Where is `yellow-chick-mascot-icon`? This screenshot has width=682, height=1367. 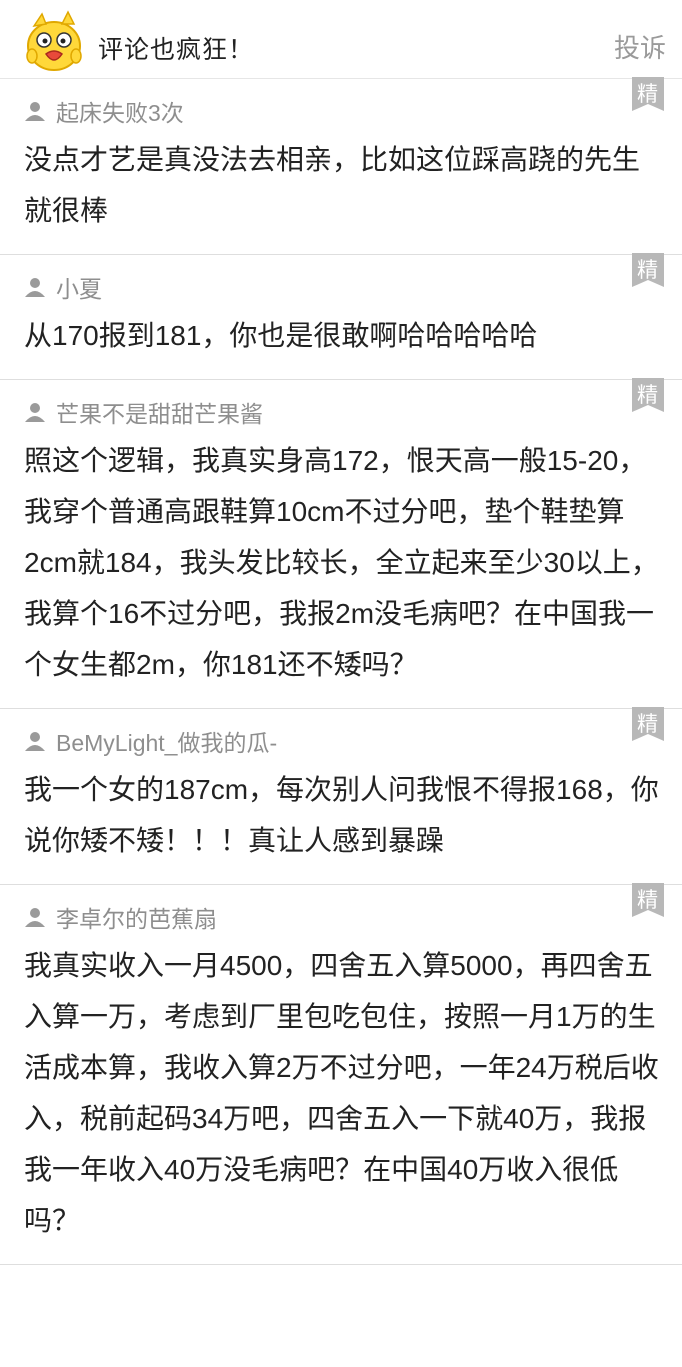
yellow-chick-mascot-icon is located at coordinates (54, 40).